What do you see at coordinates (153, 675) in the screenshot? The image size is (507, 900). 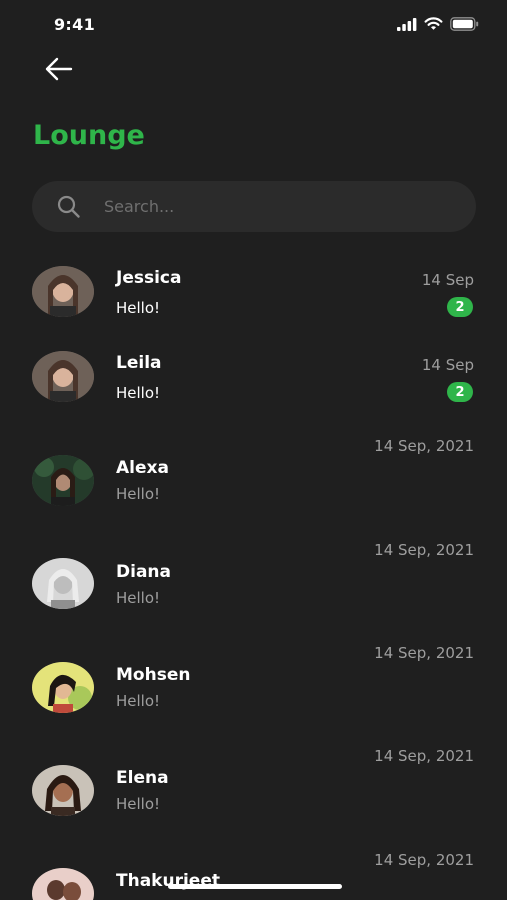 I see `chat-name: Mohsen` at bounding box center [153, 675].